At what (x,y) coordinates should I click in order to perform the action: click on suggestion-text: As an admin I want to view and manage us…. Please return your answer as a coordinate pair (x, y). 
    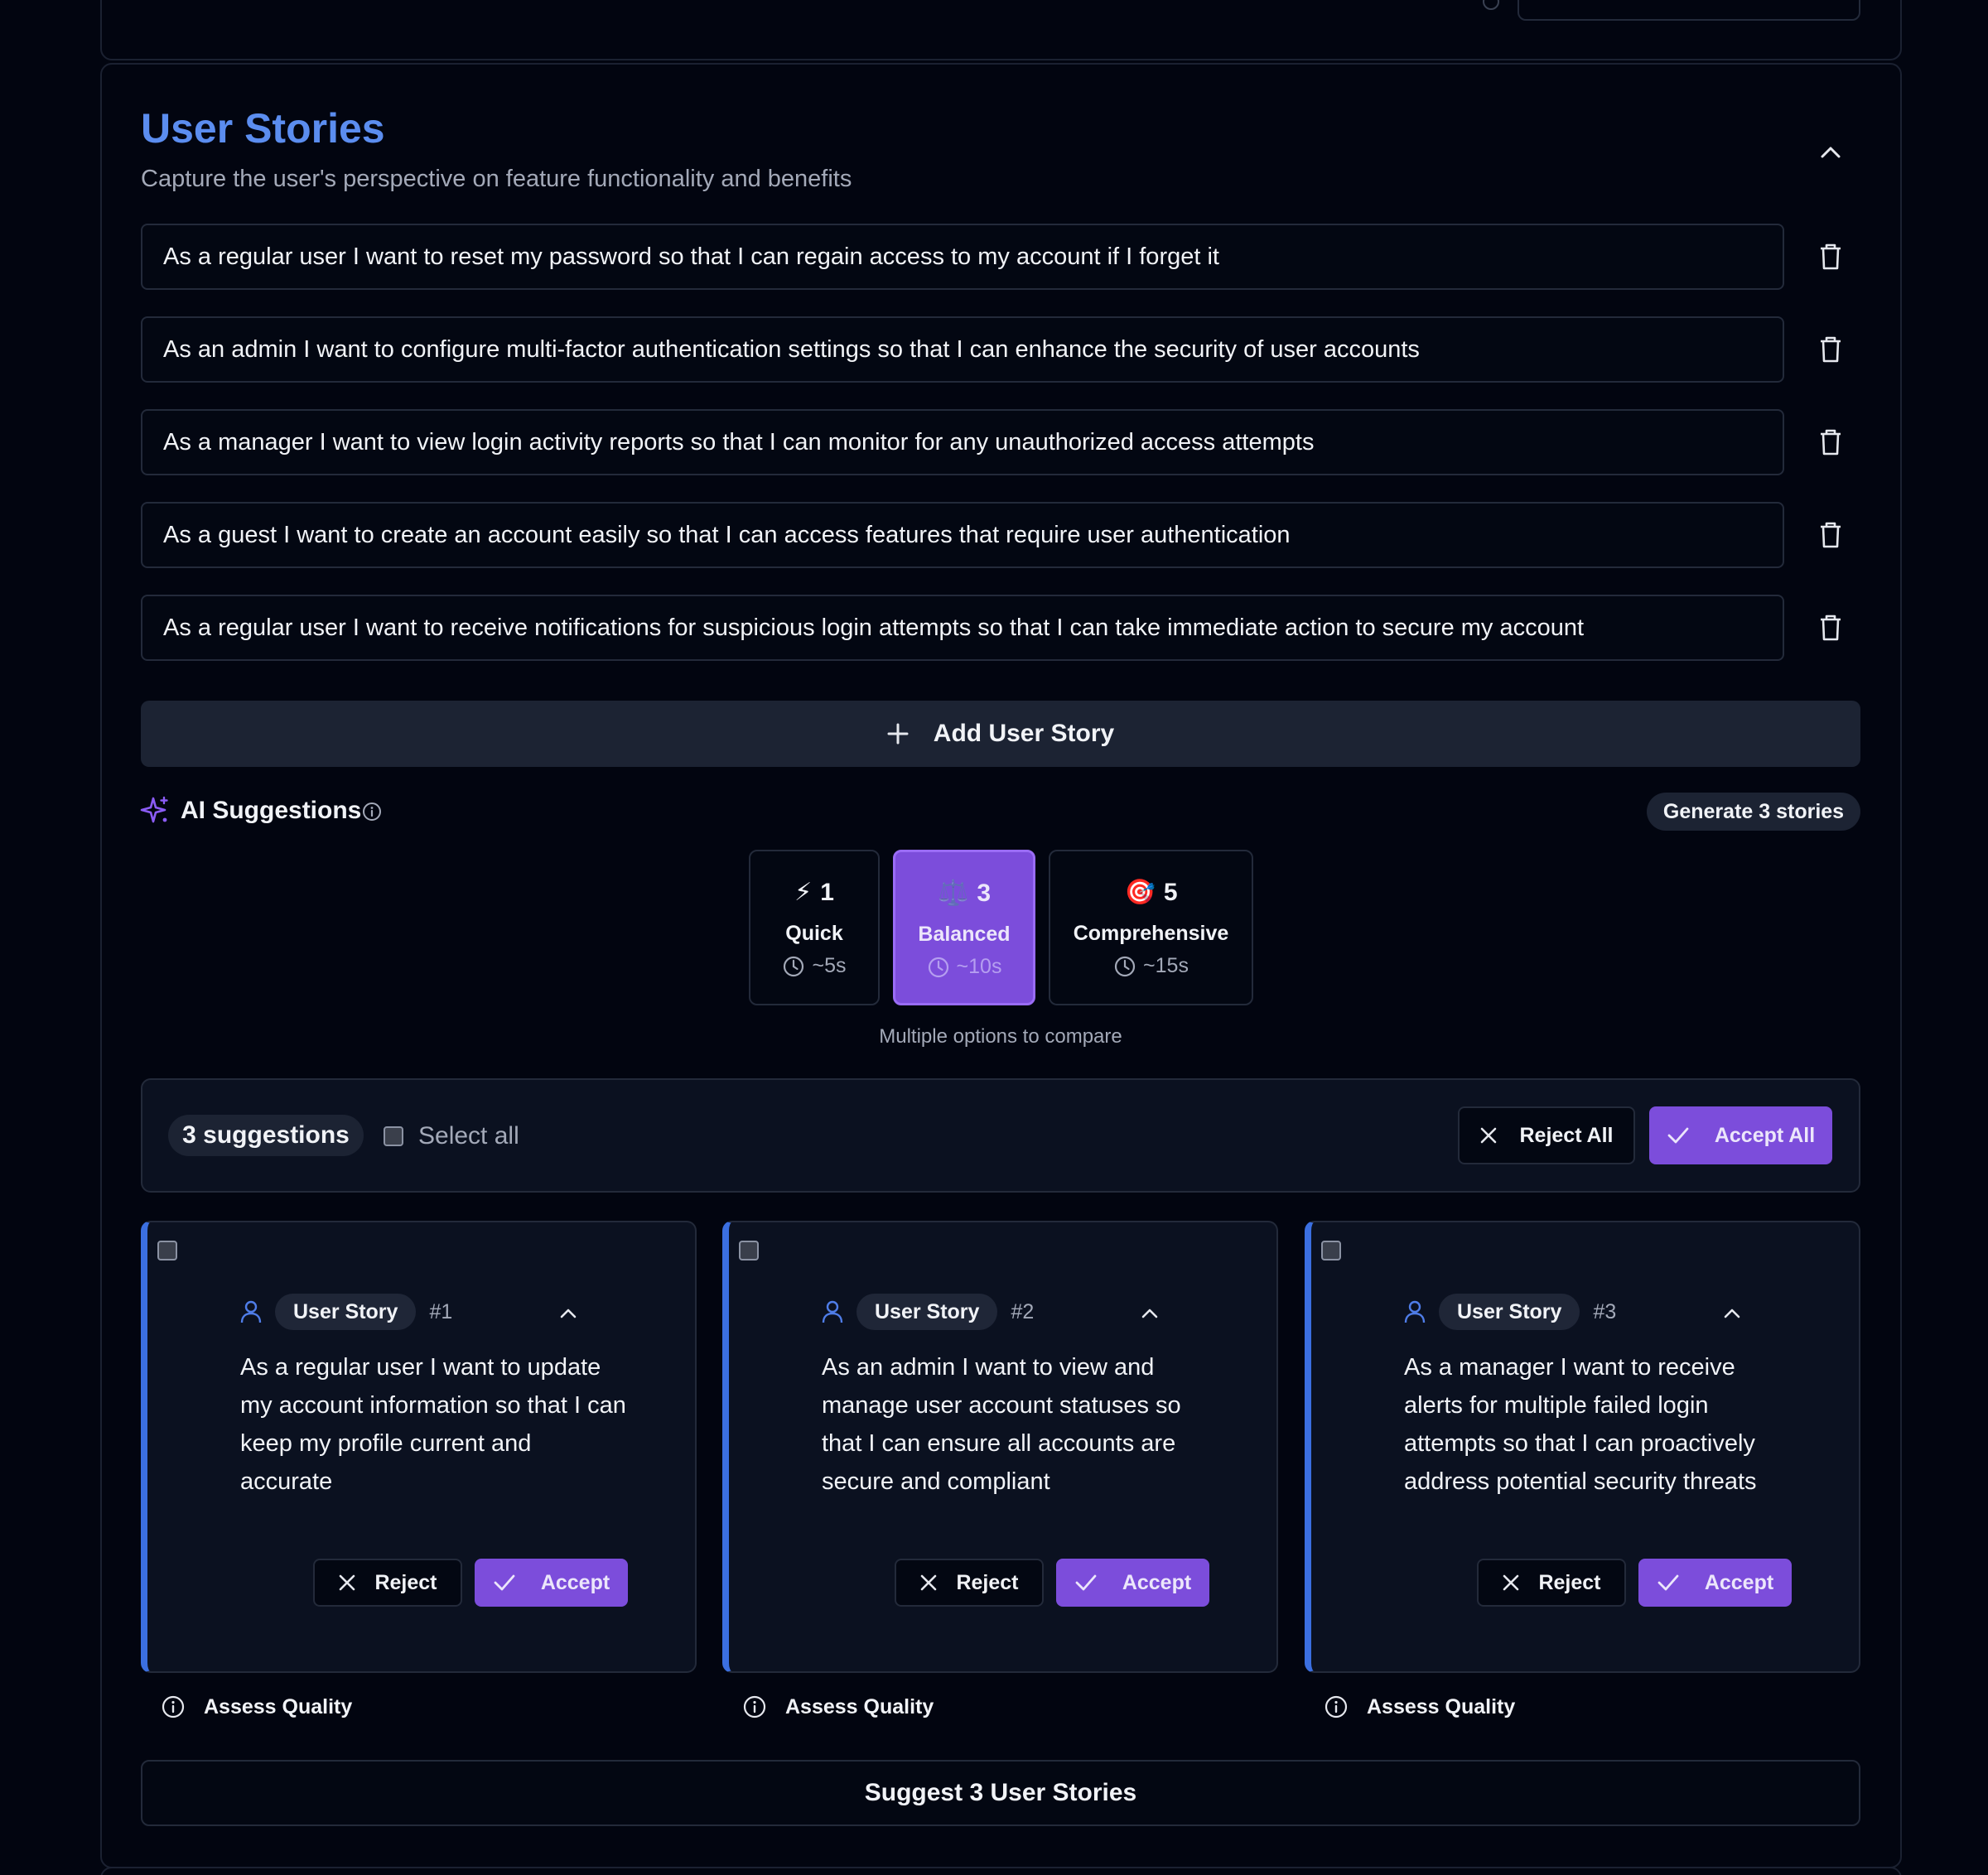
    Looking at the image, I should click on (1001, 1424).